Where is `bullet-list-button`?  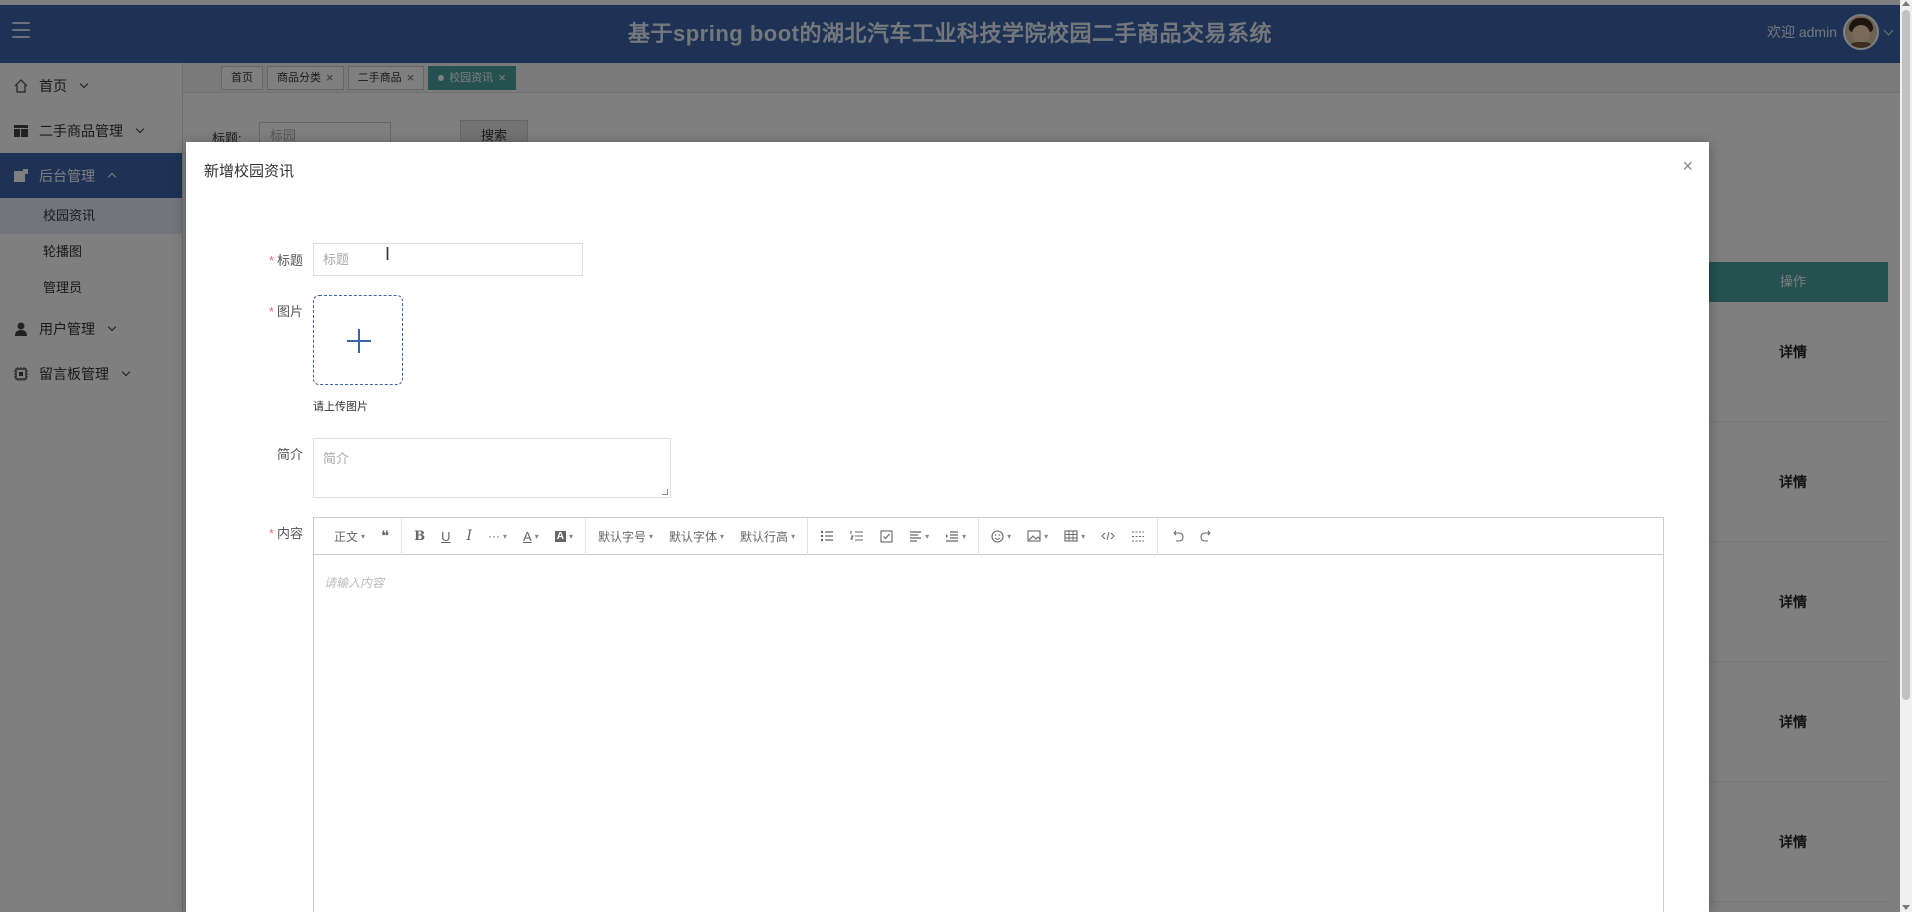 bullet-list-button is located at coordinates (827, 536).